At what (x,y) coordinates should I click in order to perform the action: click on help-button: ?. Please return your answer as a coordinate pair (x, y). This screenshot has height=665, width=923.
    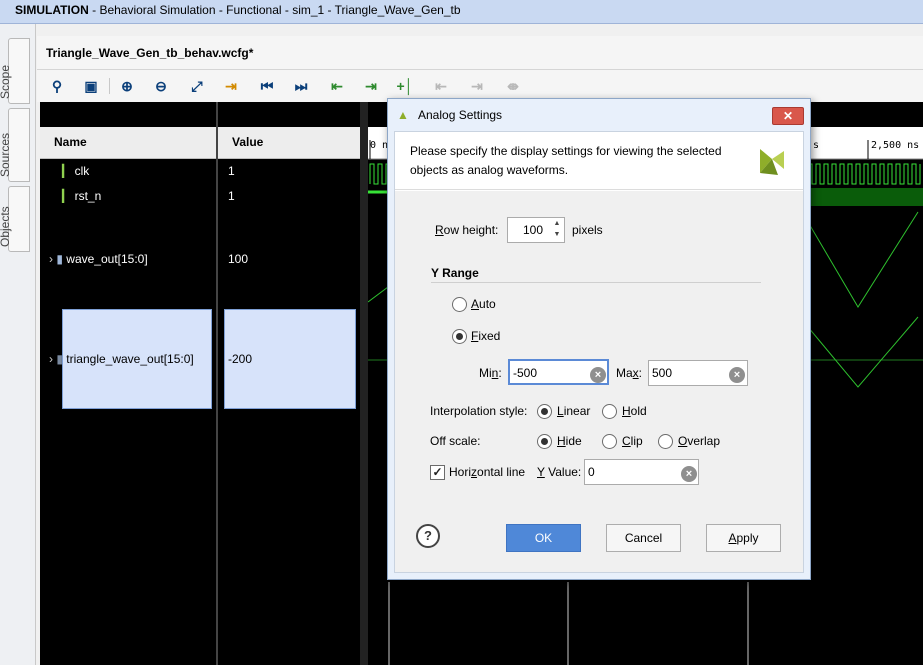
    Looking at the image, I should click on (428, 536).